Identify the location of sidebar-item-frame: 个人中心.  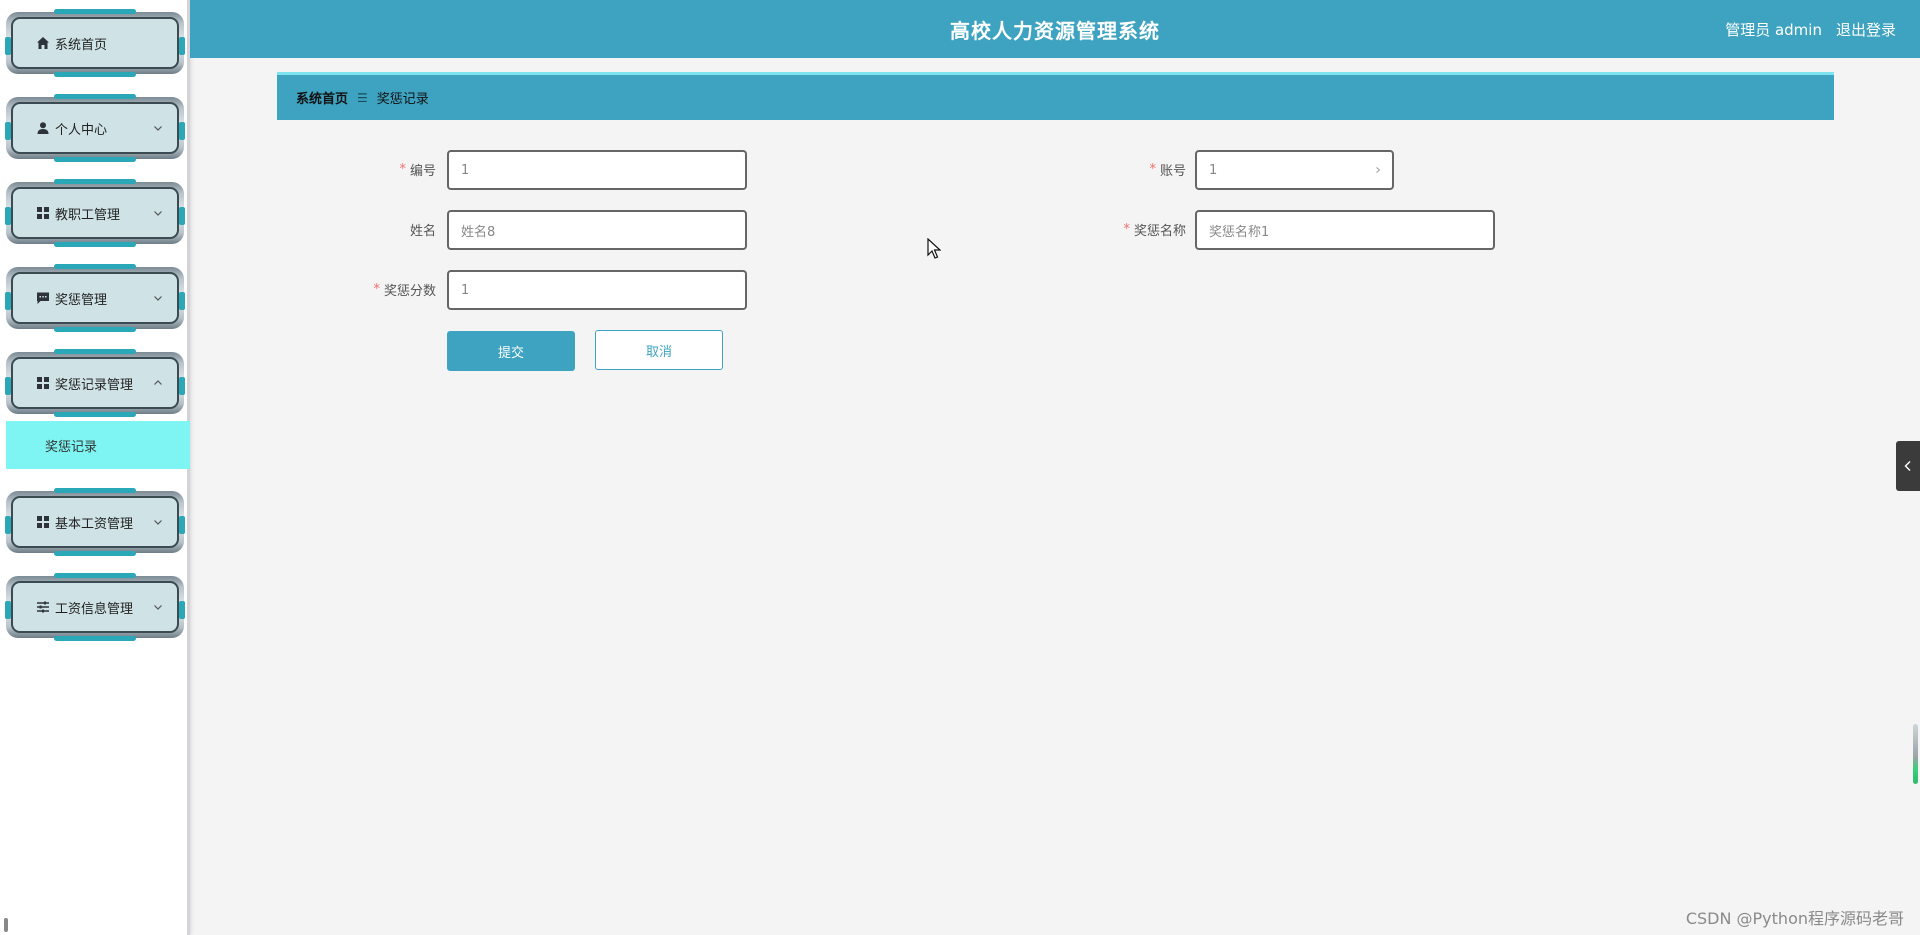
(95, 128).